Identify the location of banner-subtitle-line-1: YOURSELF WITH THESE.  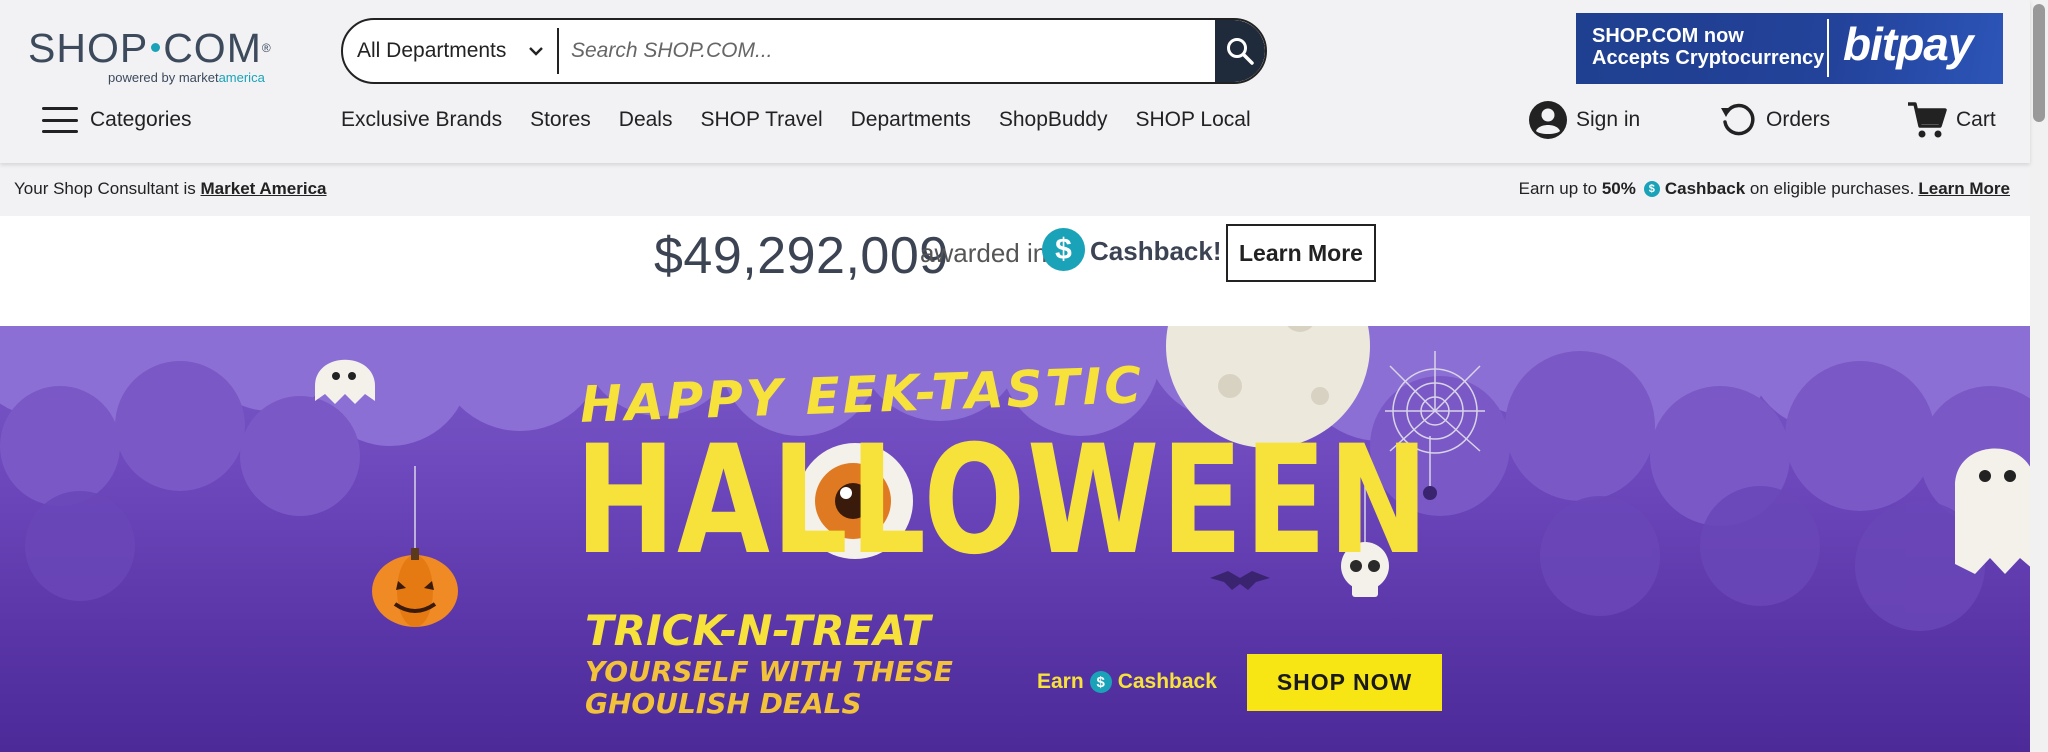
(769, 671).